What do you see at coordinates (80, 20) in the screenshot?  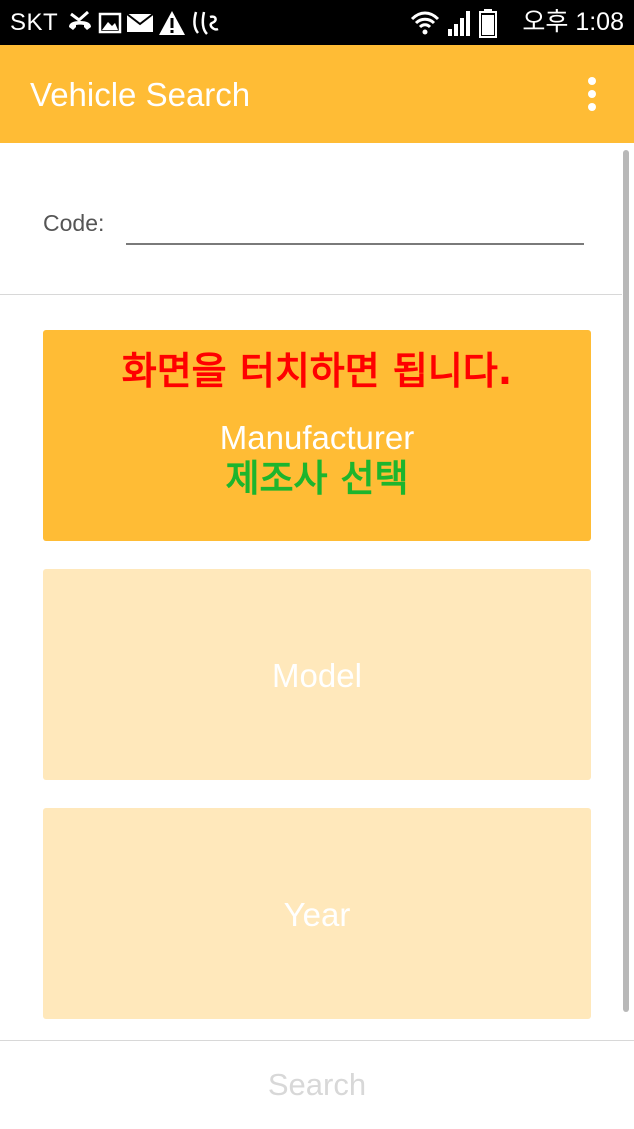 I see `missed-call-icon` at bounding box center [80, 20].